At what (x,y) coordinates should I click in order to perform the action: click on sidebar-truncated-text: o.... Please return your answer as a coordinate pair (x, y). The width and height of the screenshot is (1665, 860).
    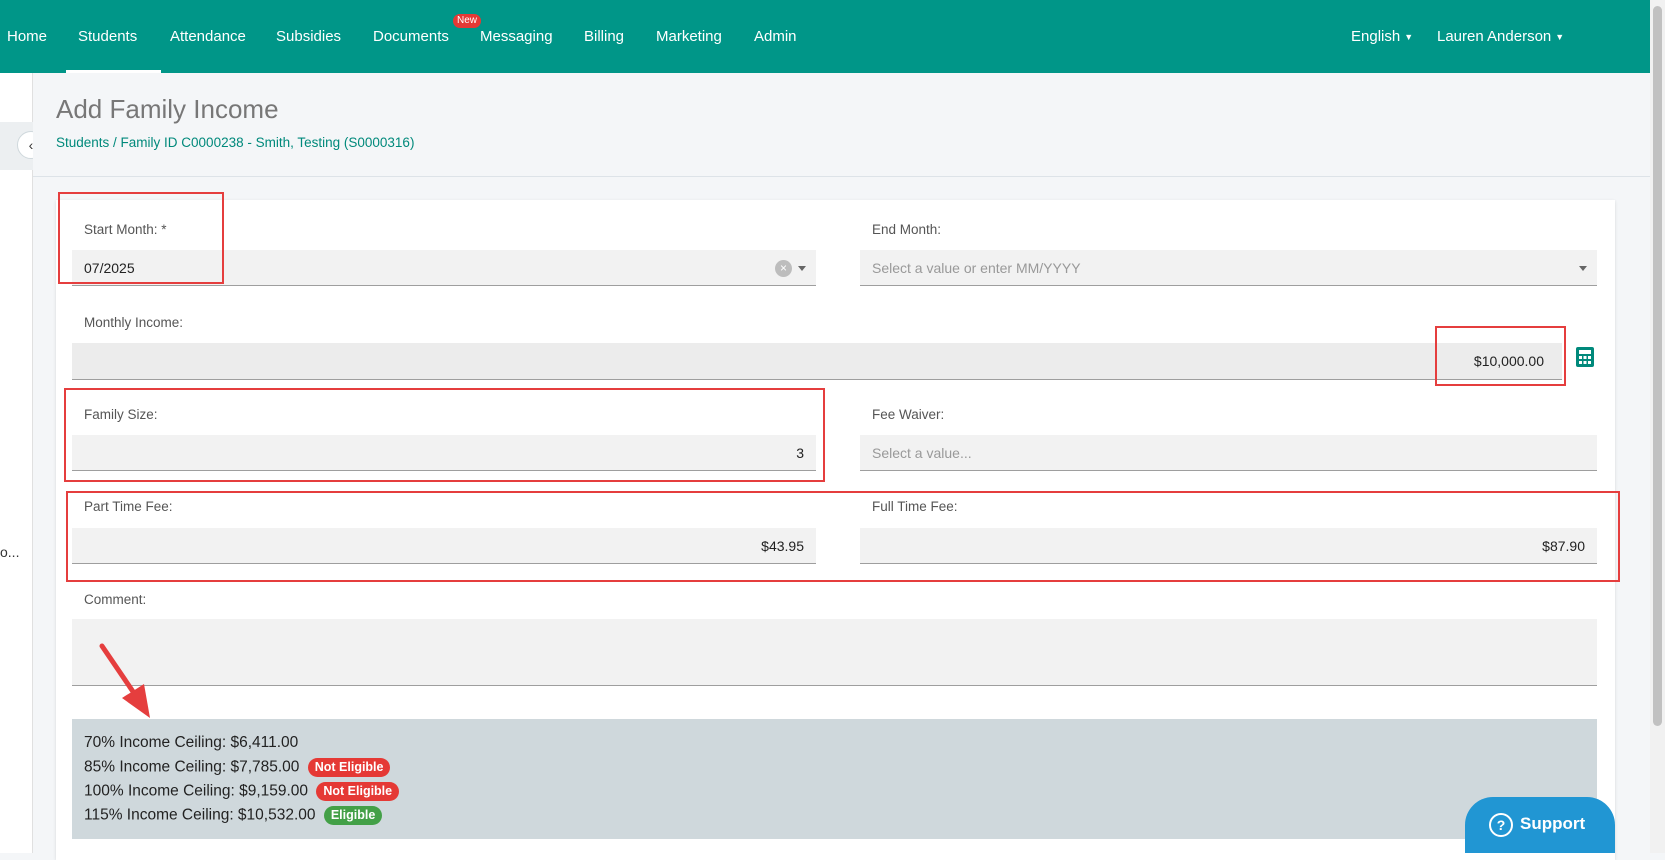
    Looking at the image, I should click on (10, 552).